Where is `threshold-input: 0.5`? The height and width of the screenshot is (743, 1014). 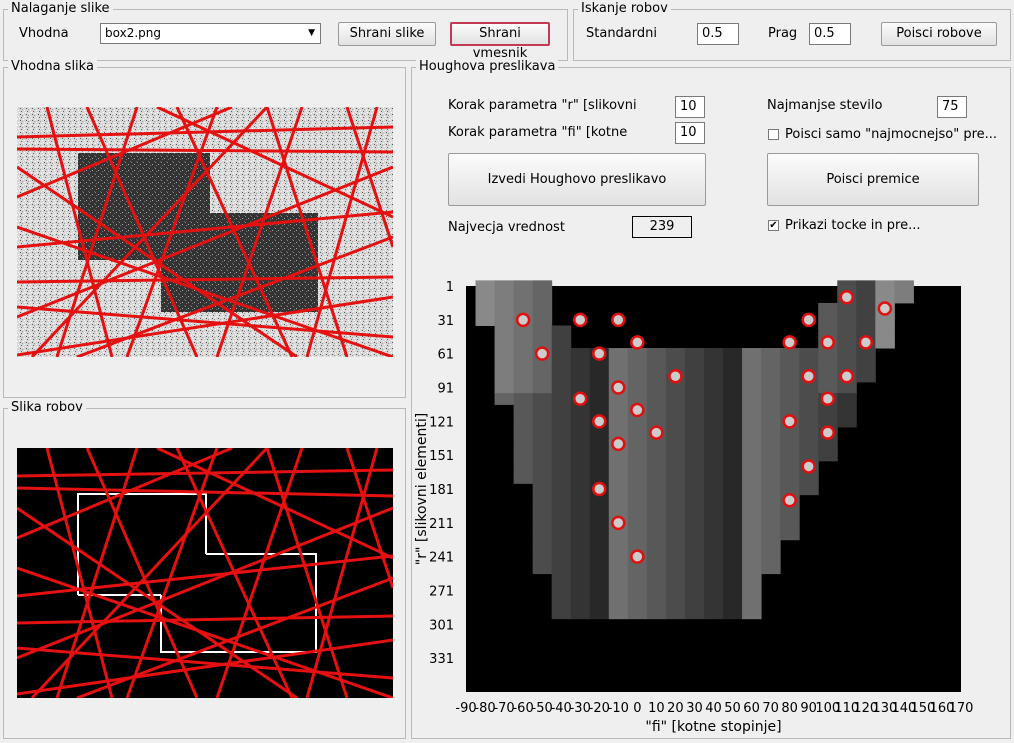 threshold-input: 0.5 is located at coordinates (830, 34).